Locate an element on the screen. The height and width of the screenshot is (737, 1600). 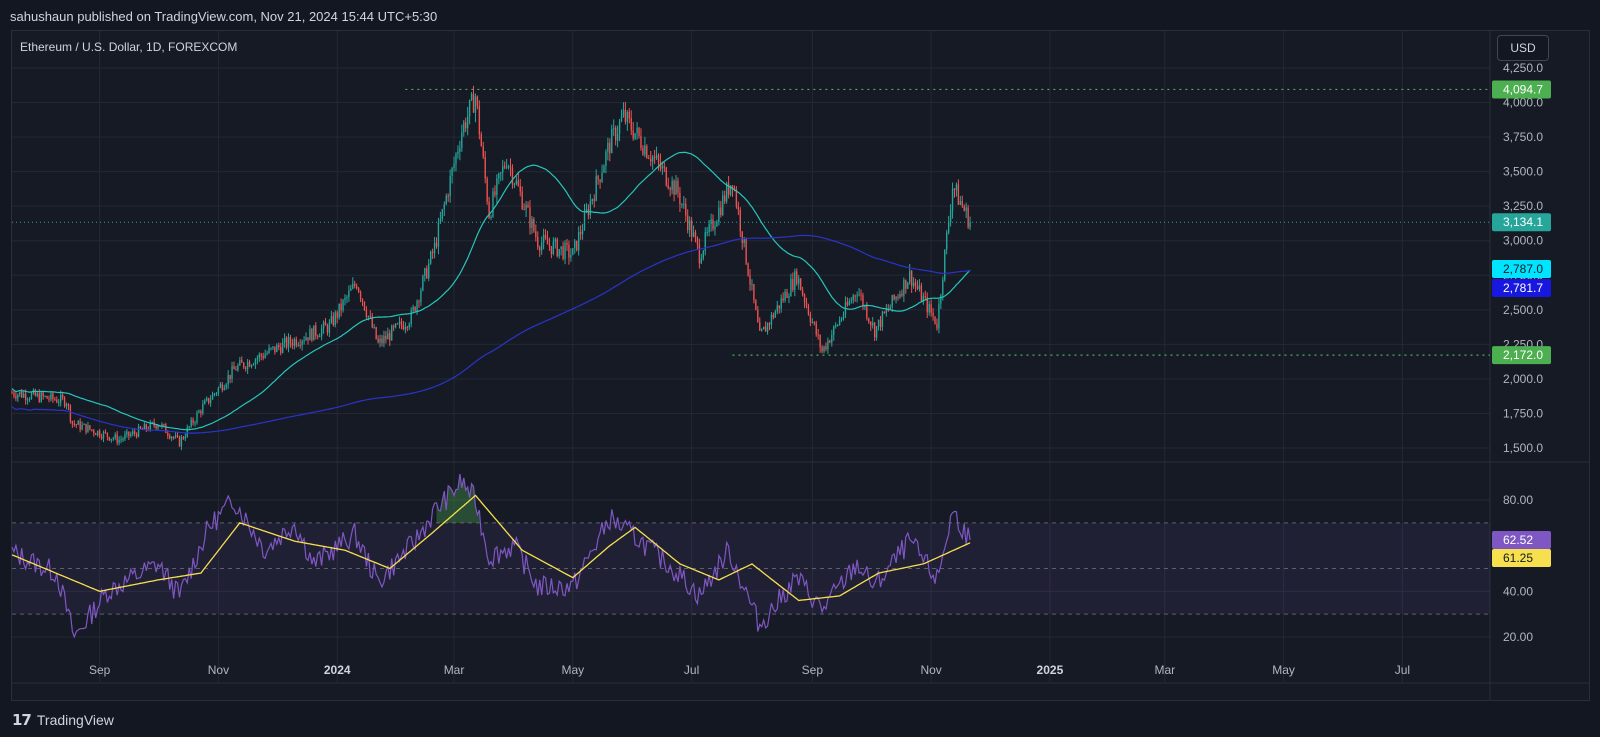
time-tick-label: Jul is located at coordinates (1402, 670).